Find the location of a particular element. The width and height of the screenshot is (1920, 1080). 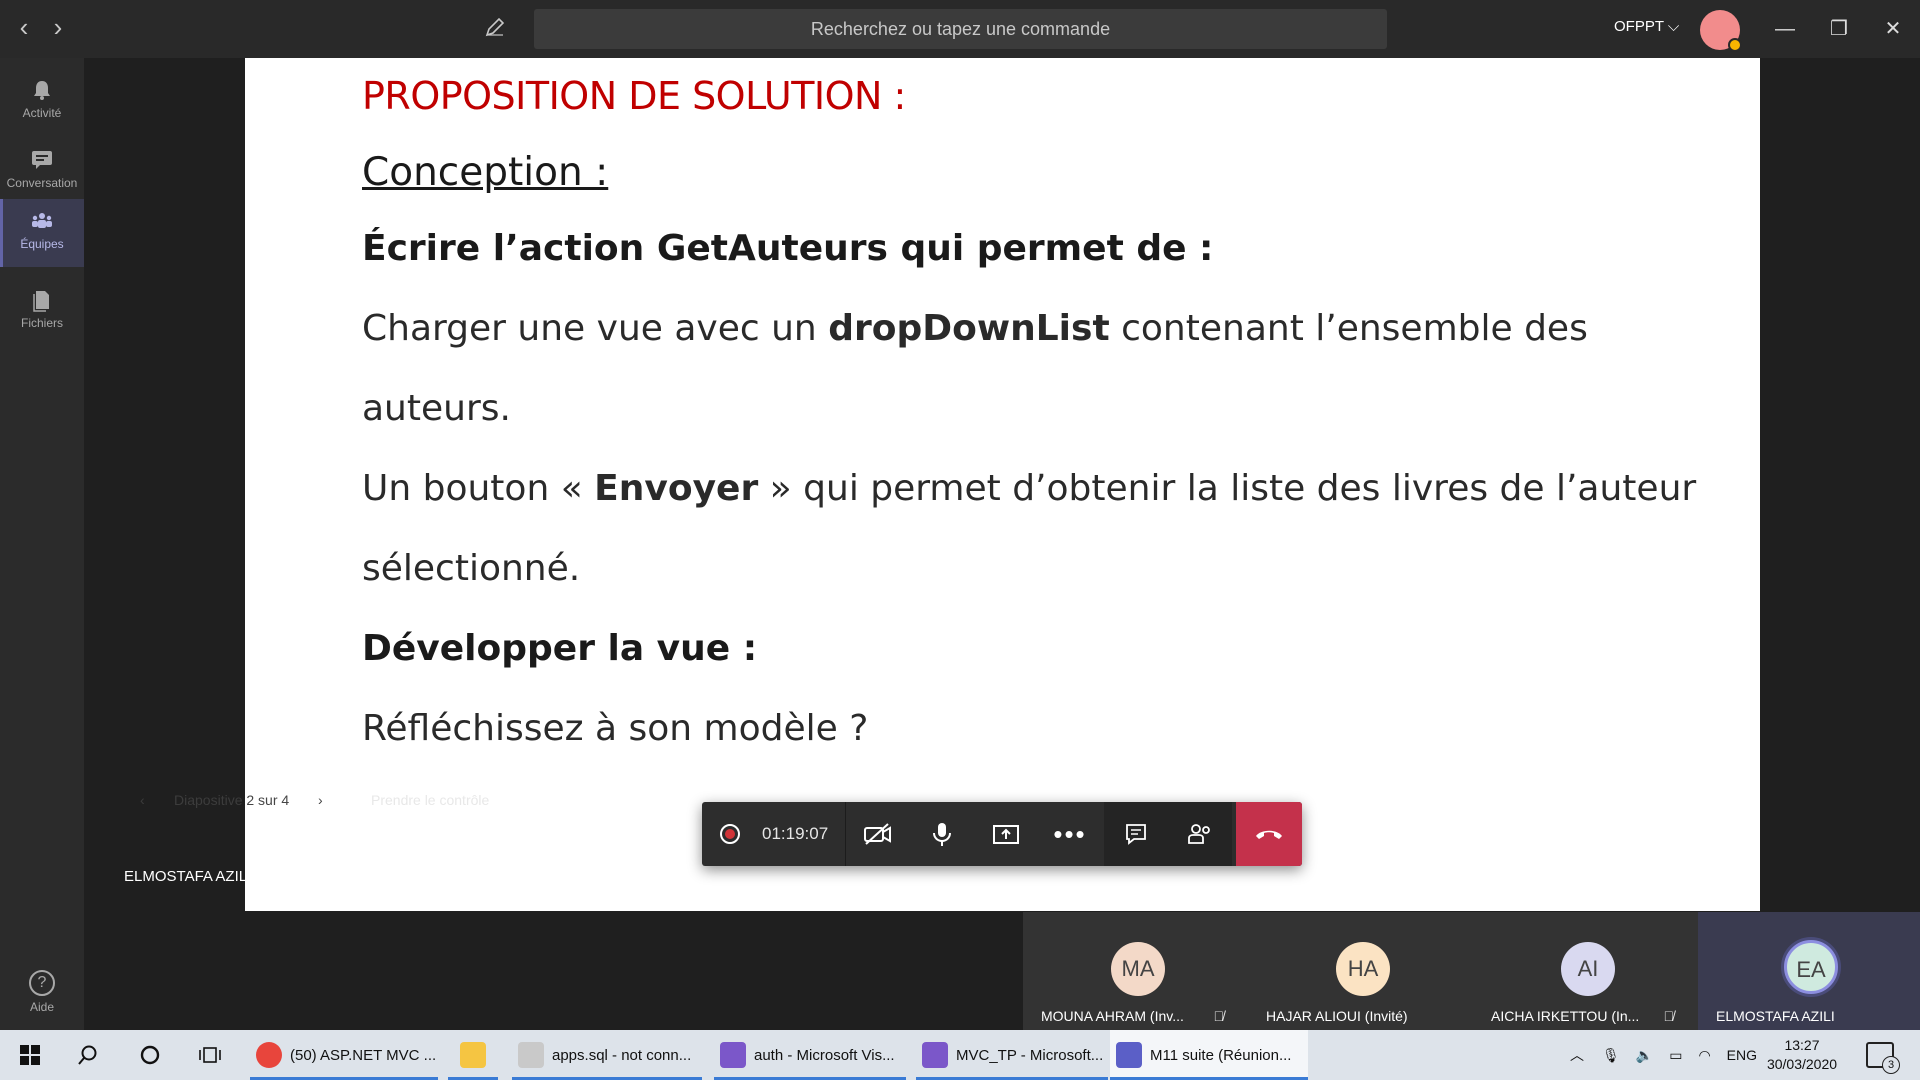

user-avatar is located at coordinates (1721, 31).